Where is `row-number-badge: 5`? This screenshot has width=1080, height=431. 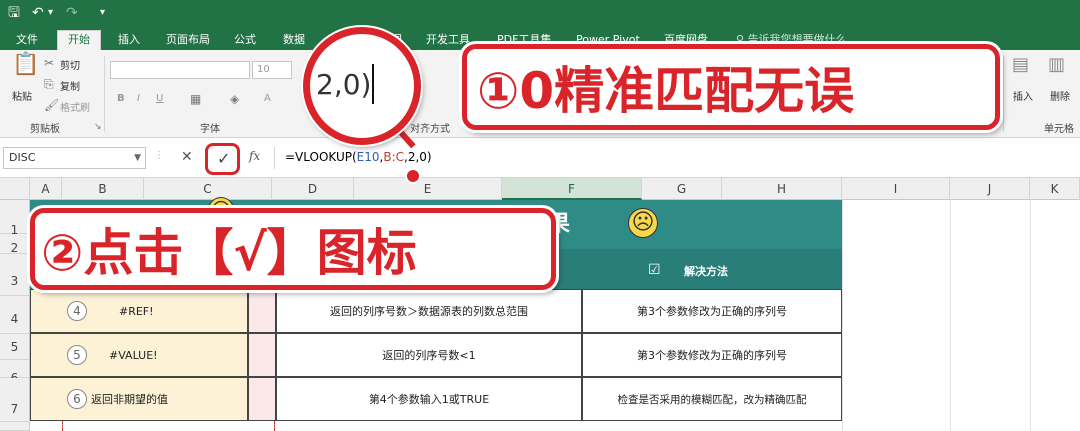
row-number-badge: 5 is located at coordinates (77, 355).